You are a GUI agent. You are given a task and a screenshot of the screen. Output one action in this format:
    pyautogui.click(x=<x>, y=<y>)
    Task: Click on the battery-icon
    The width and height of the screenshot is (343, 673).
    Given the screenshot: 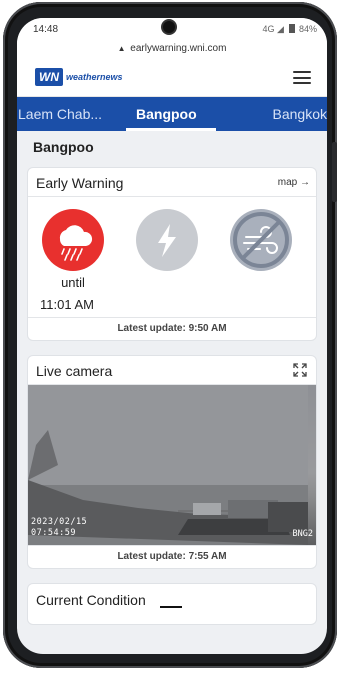 What is the action you would take?
    pyautogui.click(x=292, y=28)
    